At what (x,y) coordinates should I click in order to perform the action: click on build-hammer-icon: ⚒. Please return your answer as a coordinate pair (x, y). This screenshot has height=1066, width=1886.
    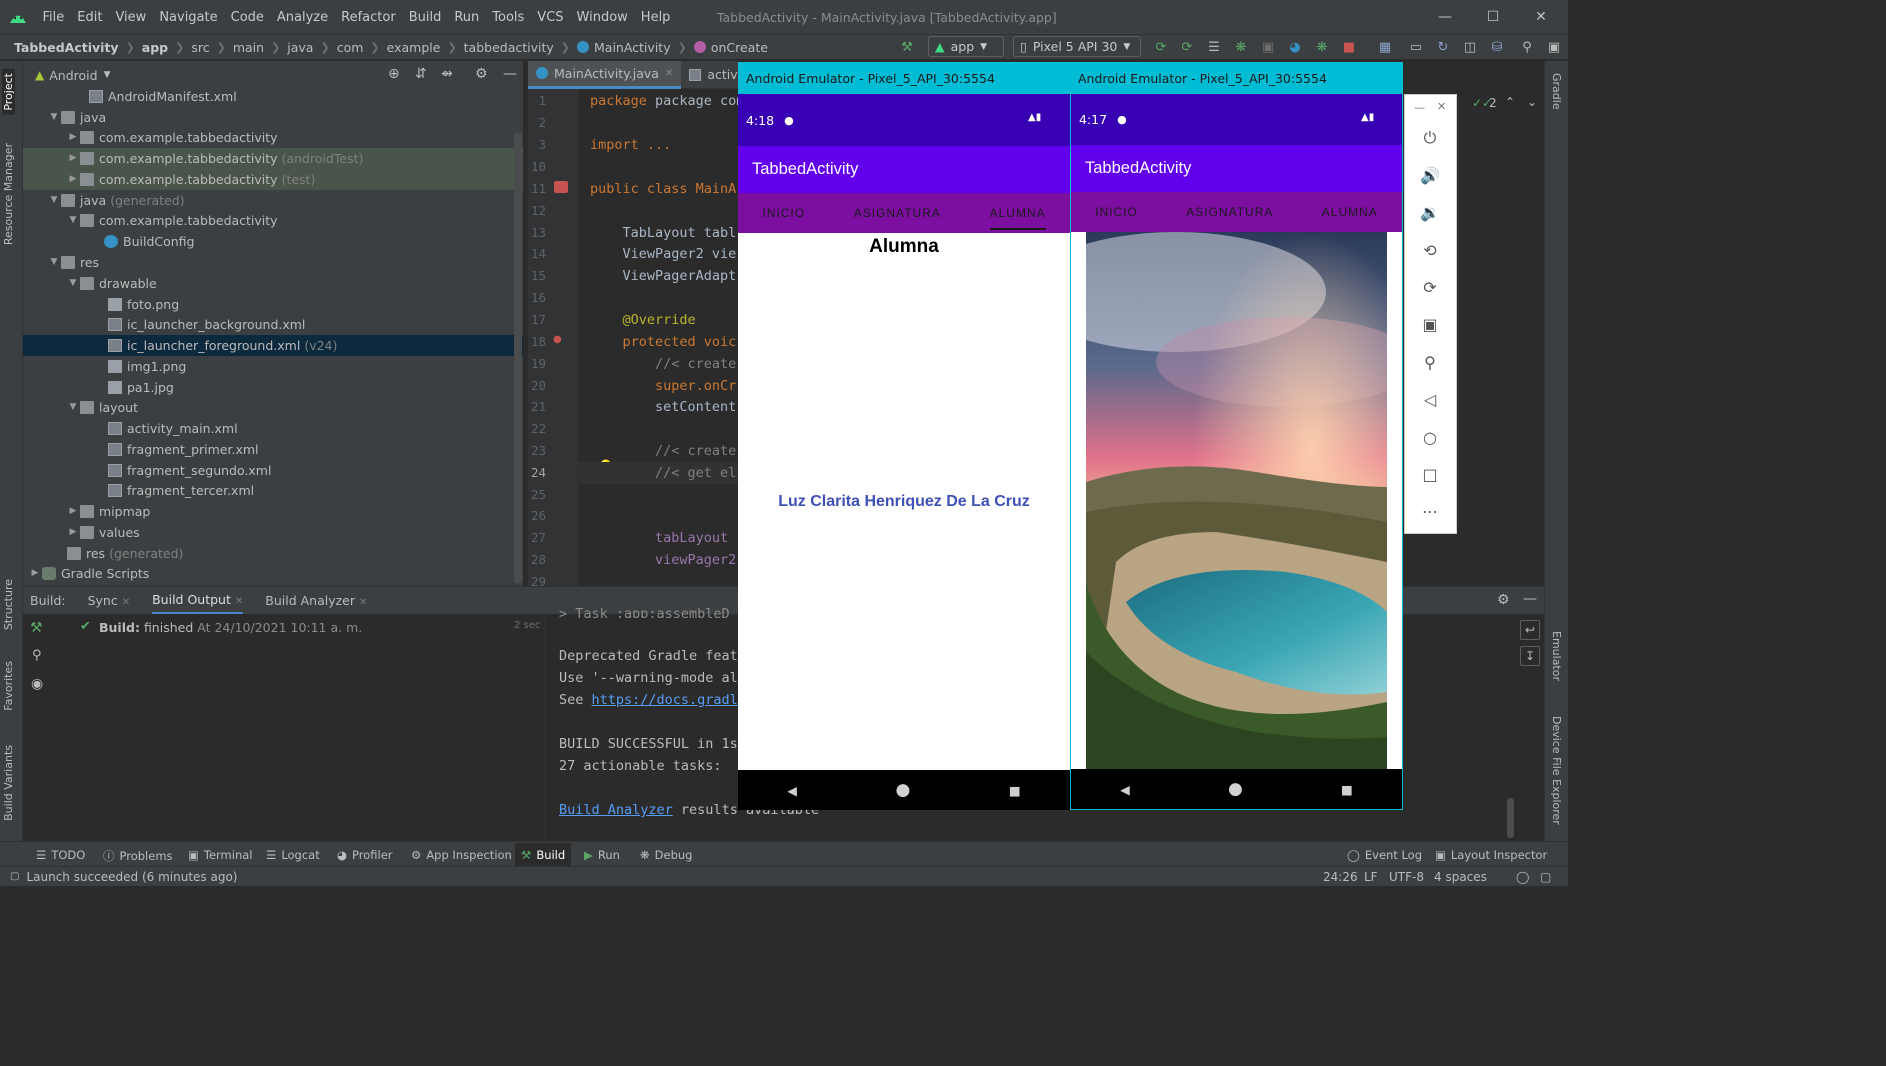
    Looking at the image, I should click on (36, 628).